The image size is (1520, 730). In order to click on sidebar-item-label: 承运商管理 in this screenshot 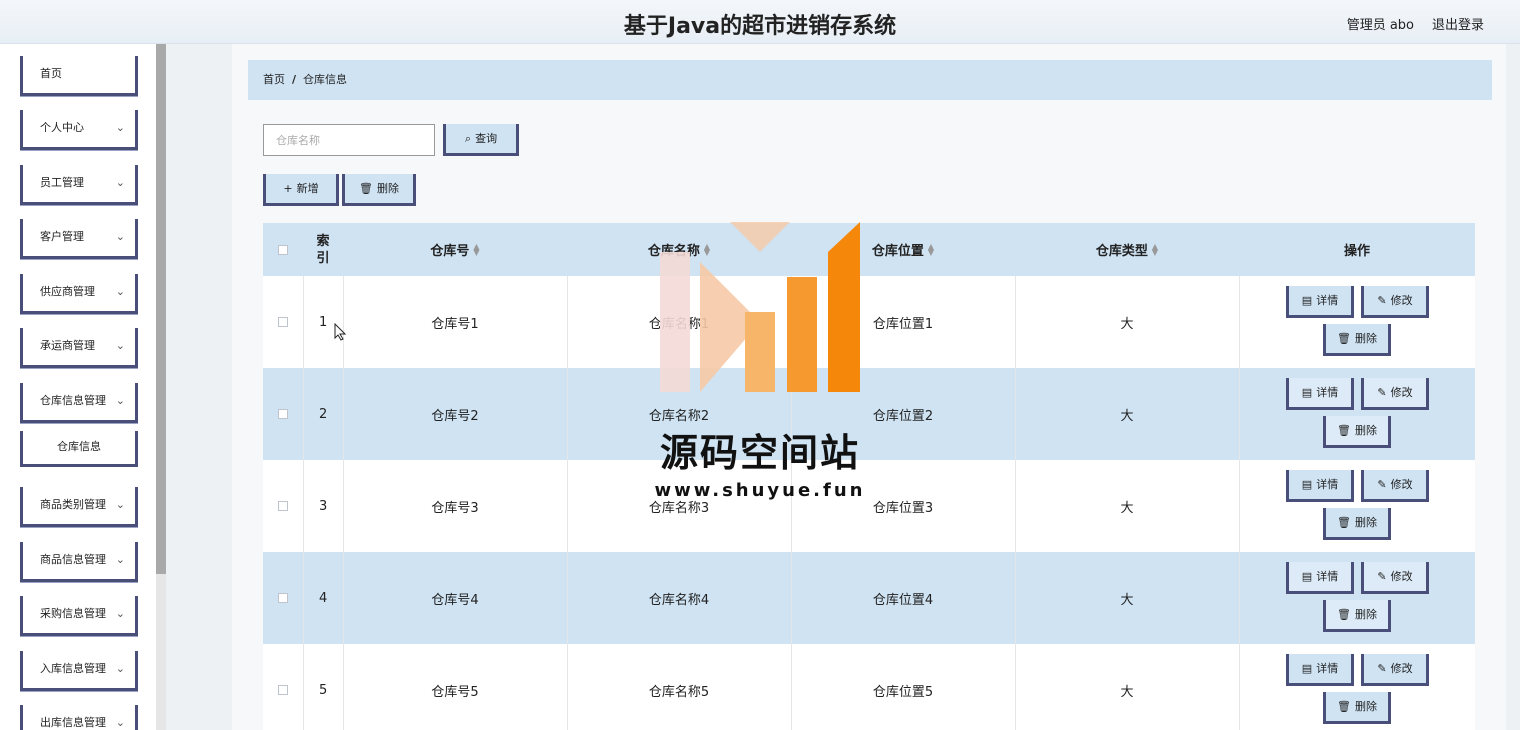, I will do `click(67, 345)`.